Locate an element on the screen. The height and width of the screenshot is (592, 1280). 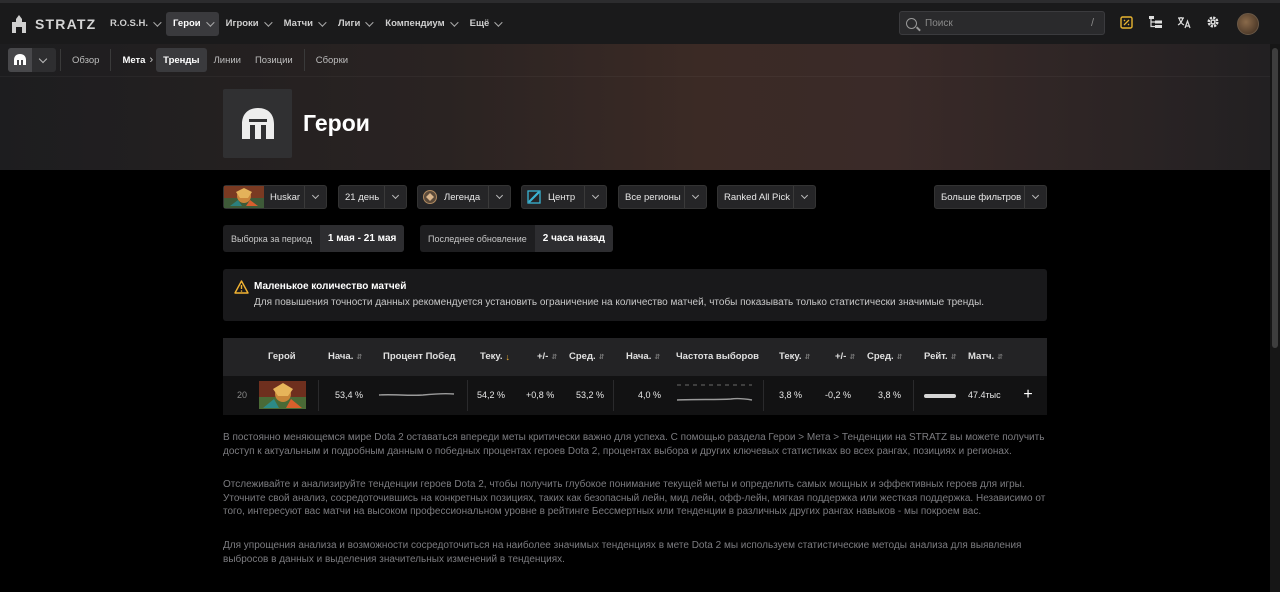
nav-item-label: Ещё is located at coordinates (479, 23).